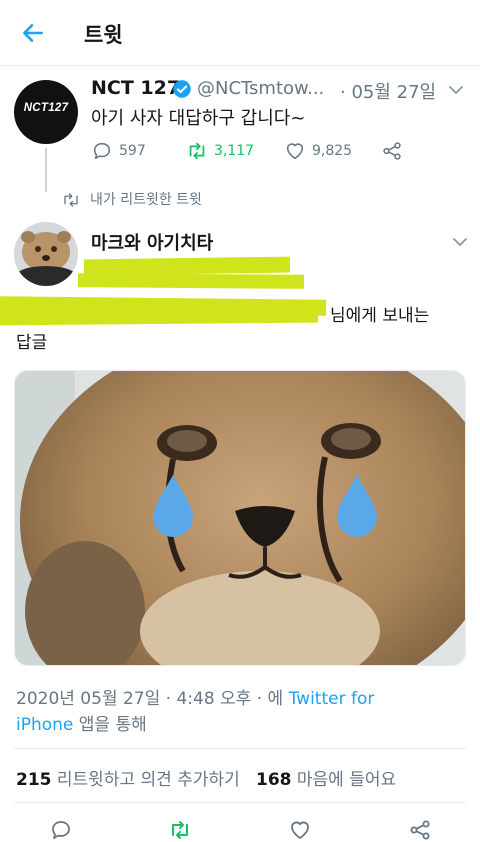 The width and height of the screenshot is (480, 842). Describe the element at coordinates (148, 780) in the screenshot. I see `retweet-stat-label: 리트윗하고 의견 추가하기` at that location.